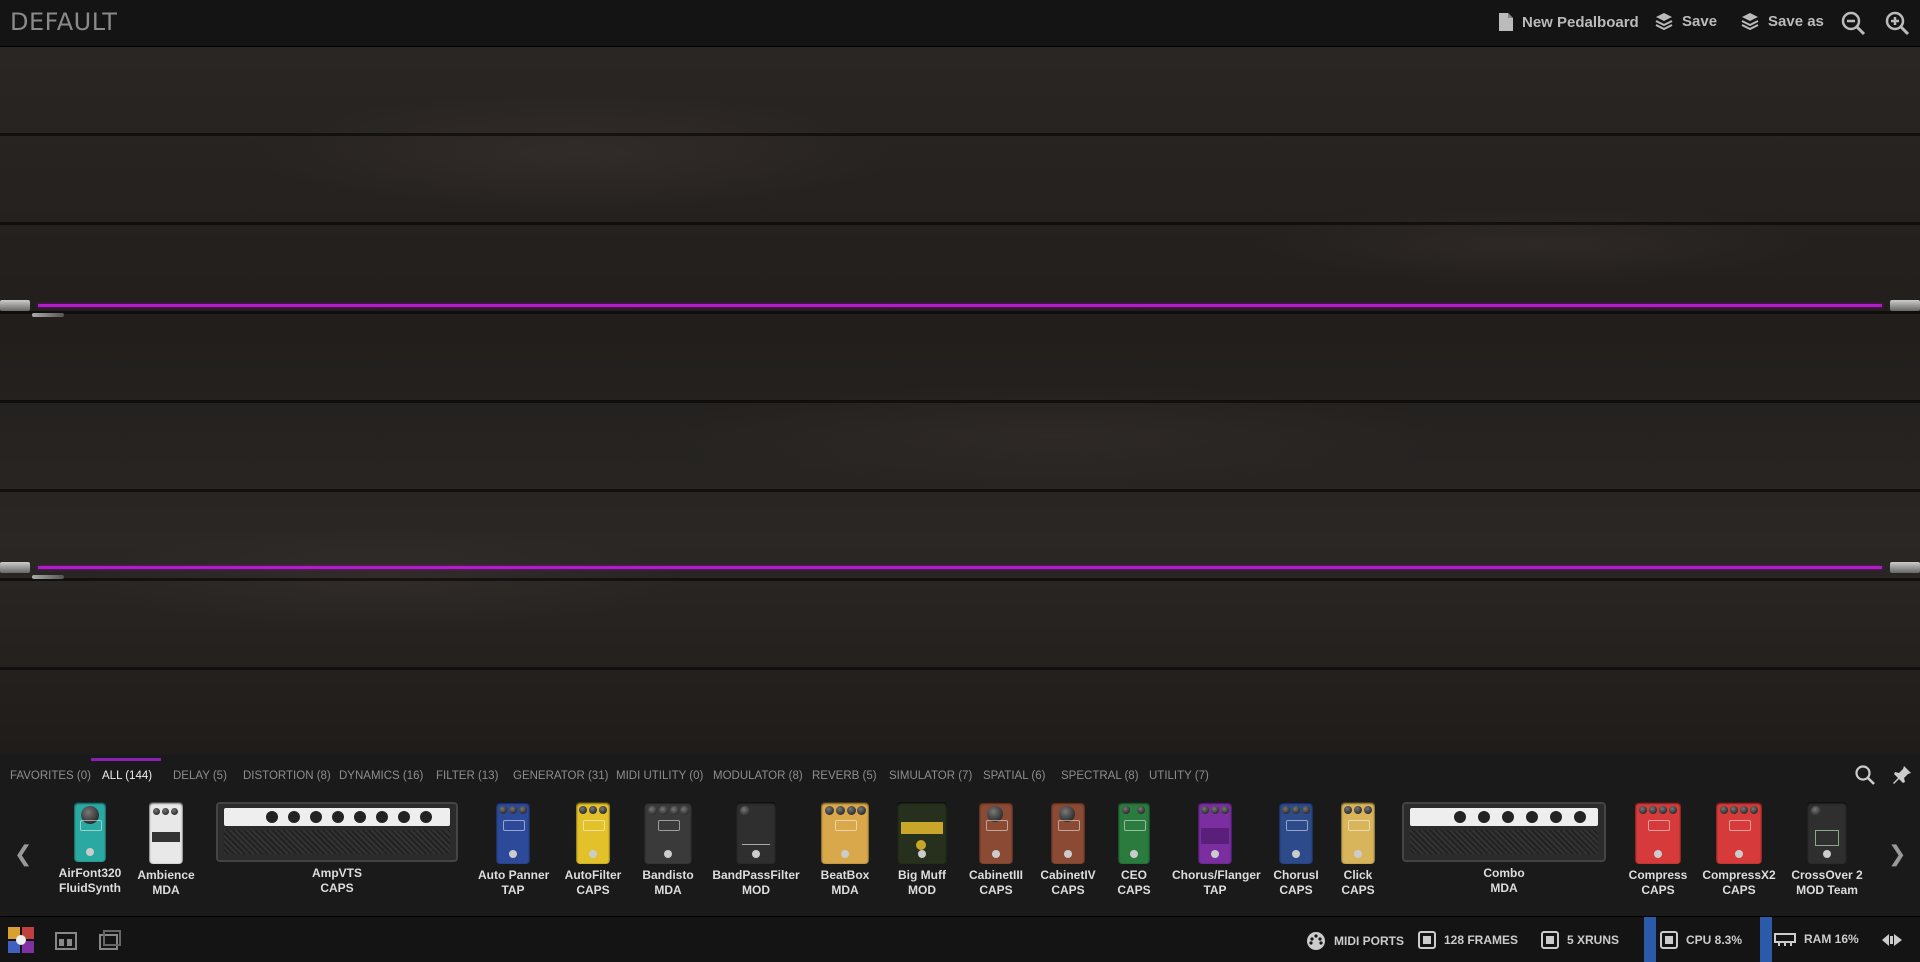 The height and width of the screenshot is (962, 1920). I want to click on plugin-ambience: Ambience MDA, so click(166, 849).